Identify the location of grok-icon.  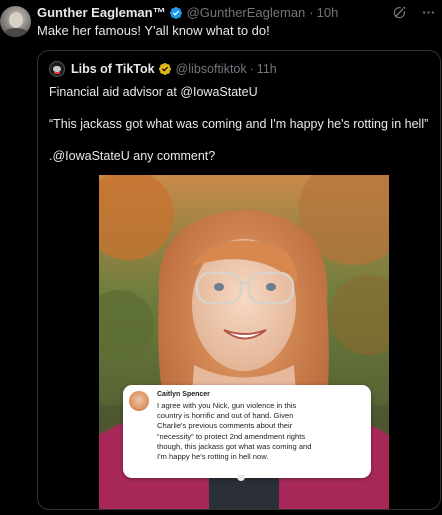
(399, 12).